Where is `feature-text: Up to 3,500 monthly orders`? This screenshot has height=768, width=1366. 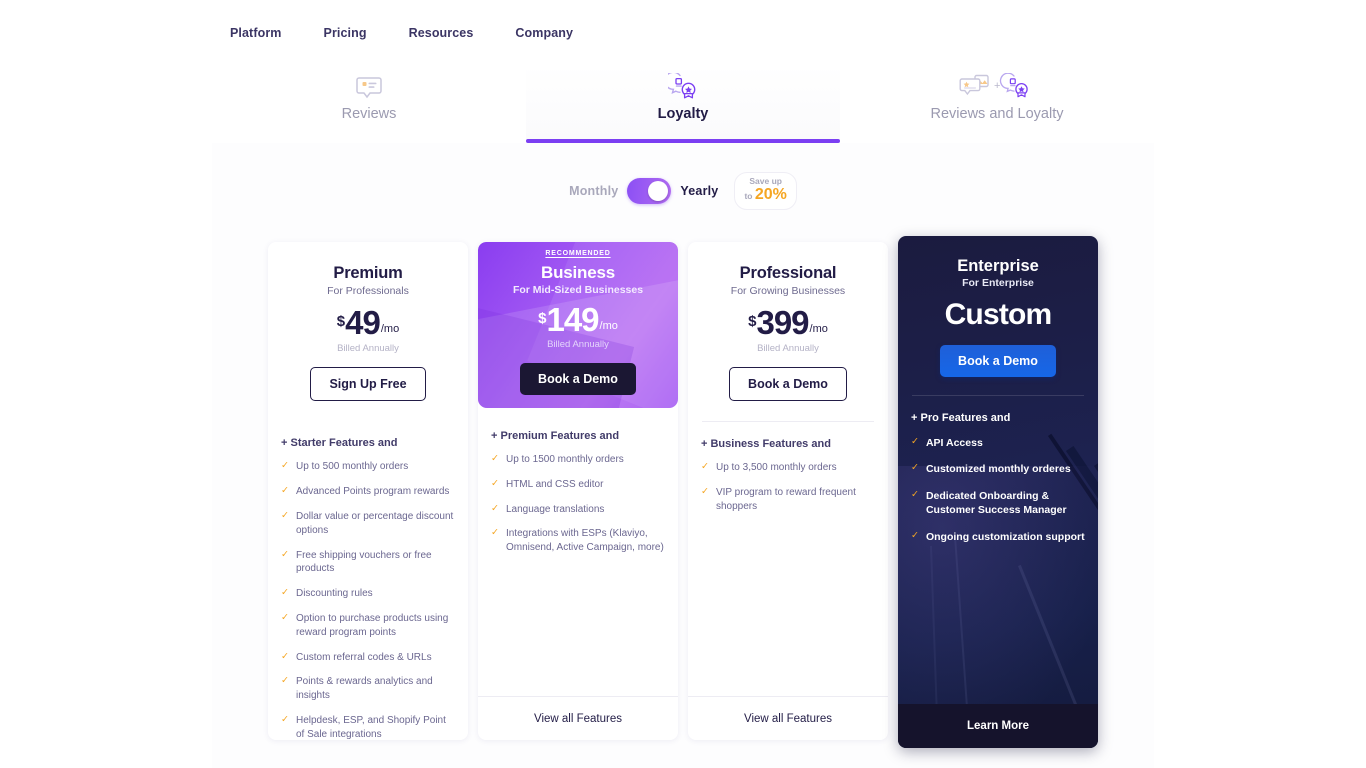
feature-text: Up to 3,500 monthly orders is located at coordinates (776, 468).